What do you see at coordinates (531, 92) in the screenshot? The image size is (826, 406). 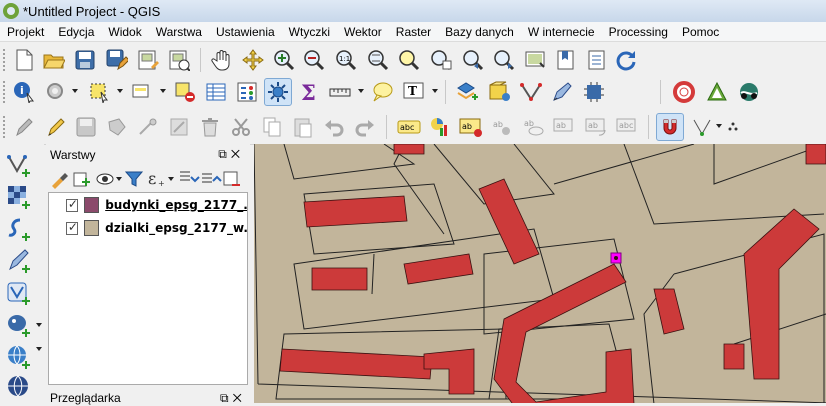 I see `vertex-tool-icon` at bounding box center [531, 92].